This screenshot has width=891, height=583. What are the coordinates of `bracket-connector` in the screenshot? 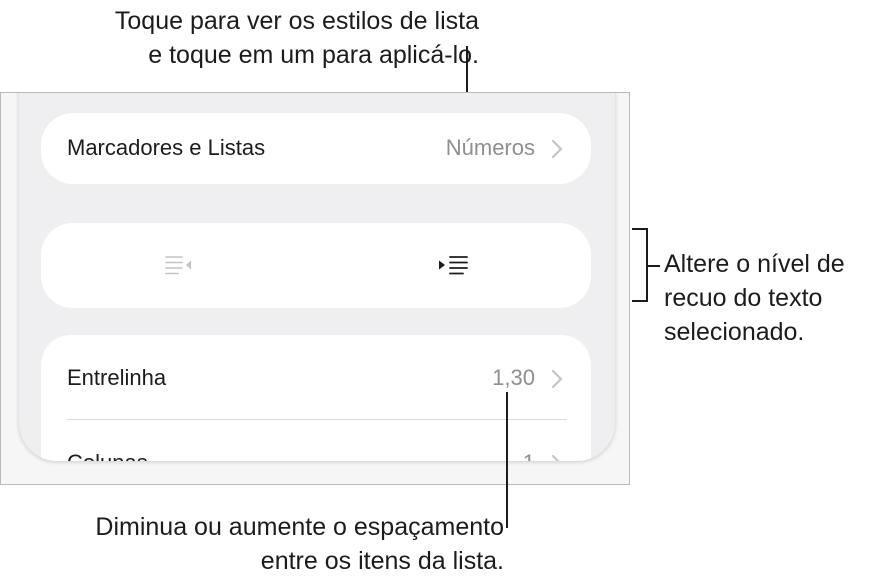 It's located at (654, 266).